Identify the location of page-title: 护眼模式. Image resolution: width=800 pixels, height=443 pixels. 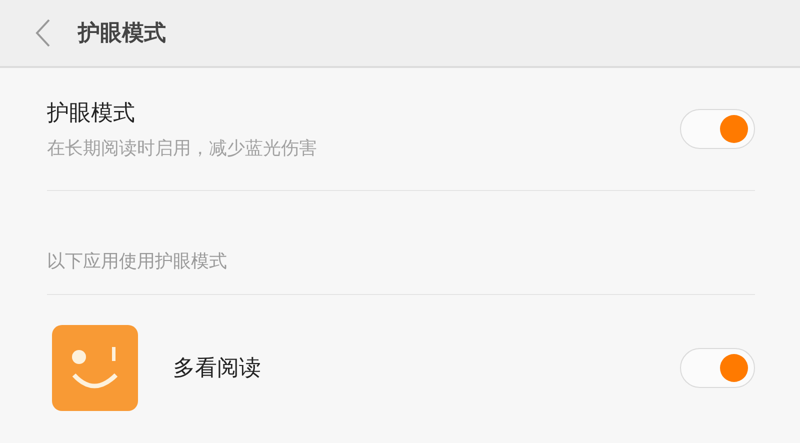
(122, 34).